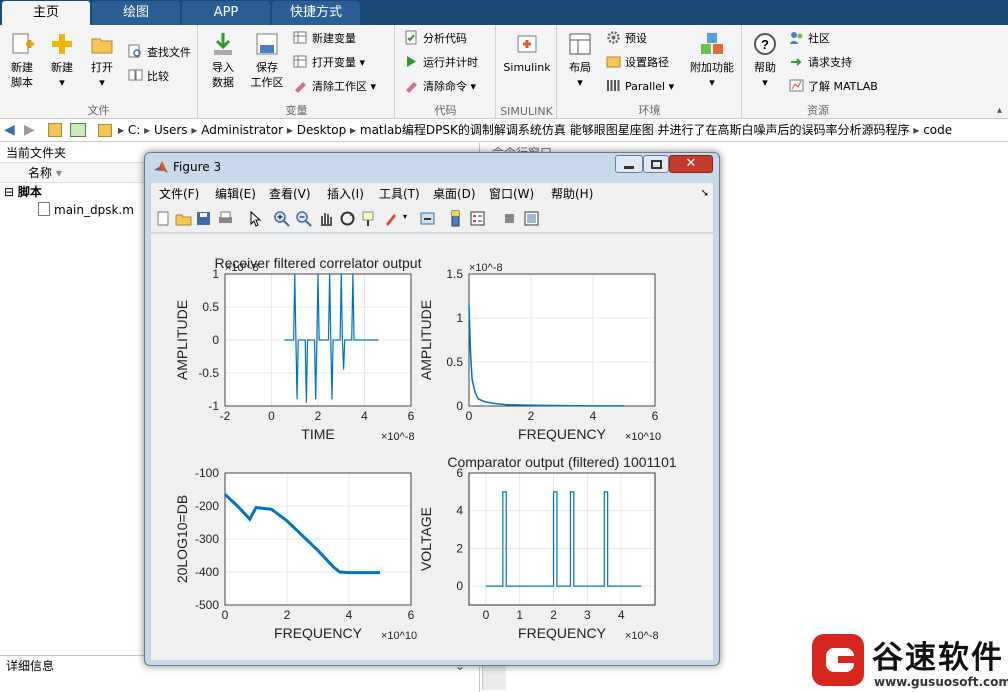  I want to click on resources-group: ? 帮助 ▾ 社区 请求支持 了解 MATLAB 资源, so click(818, 72).